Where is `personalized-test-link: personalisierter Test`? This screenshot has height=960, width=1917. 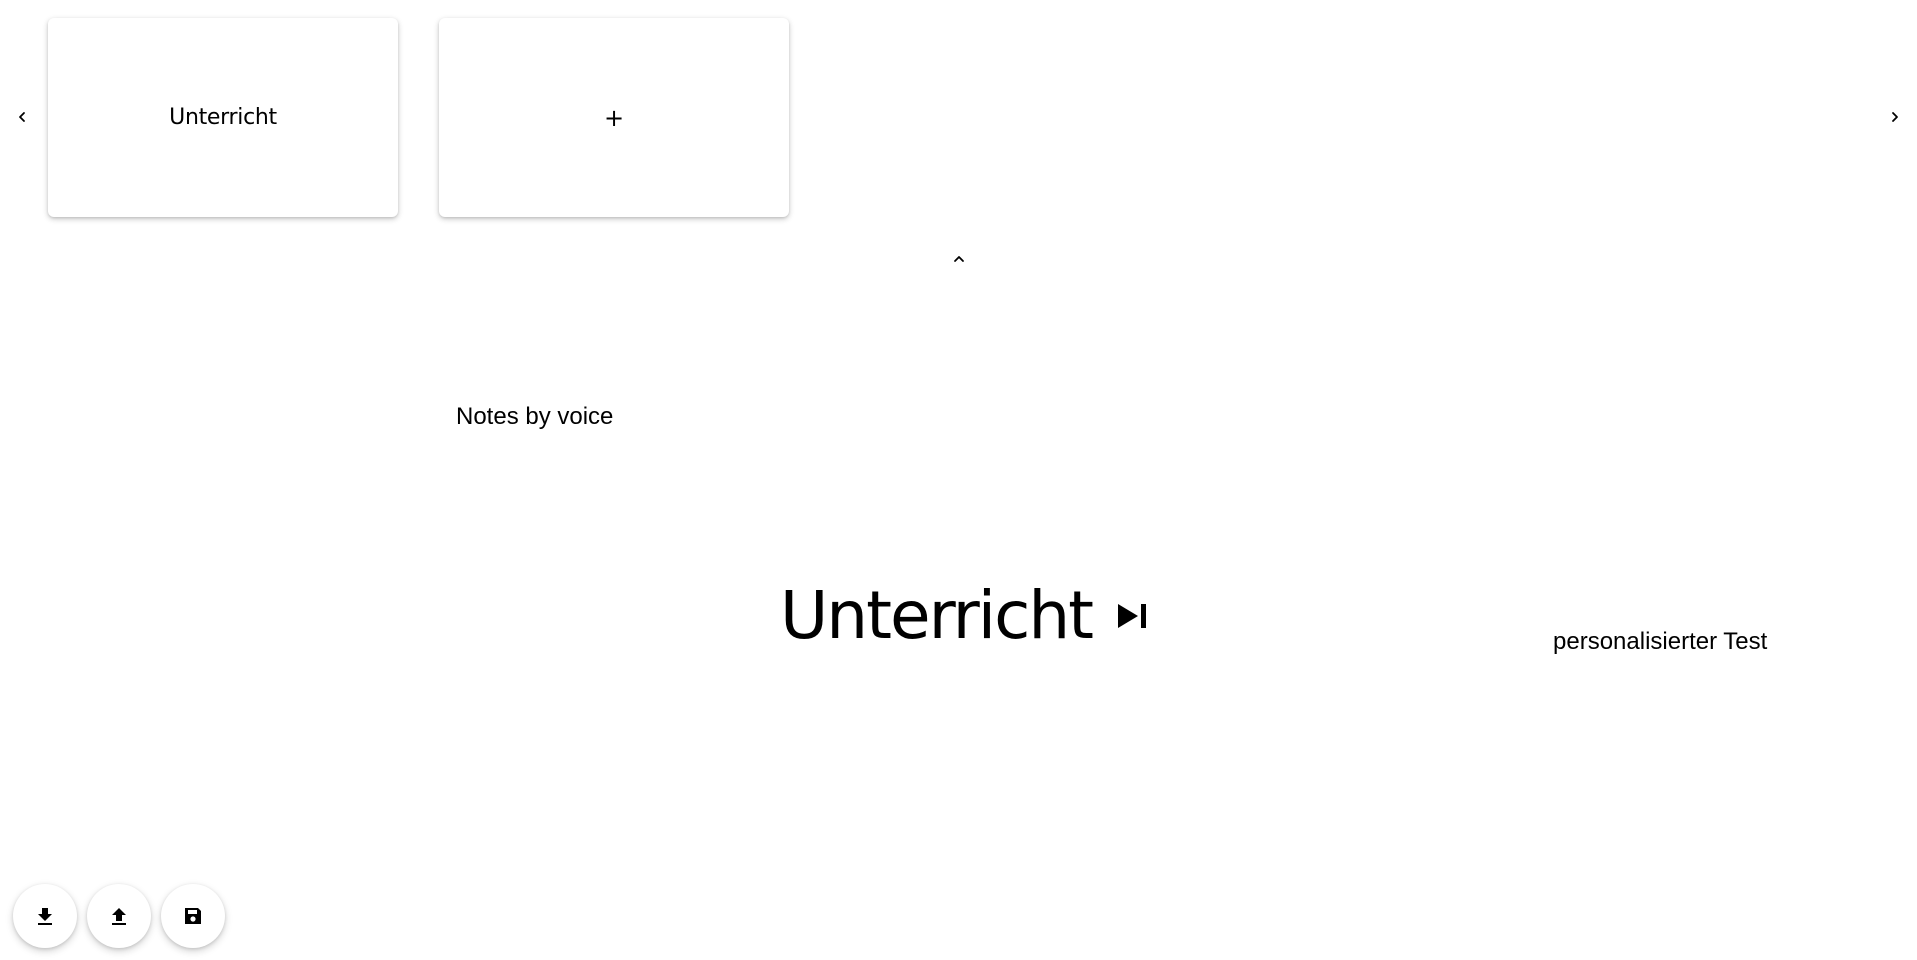
personalized-test-link: personalisierter Test is located at coordinates (1660, 642).